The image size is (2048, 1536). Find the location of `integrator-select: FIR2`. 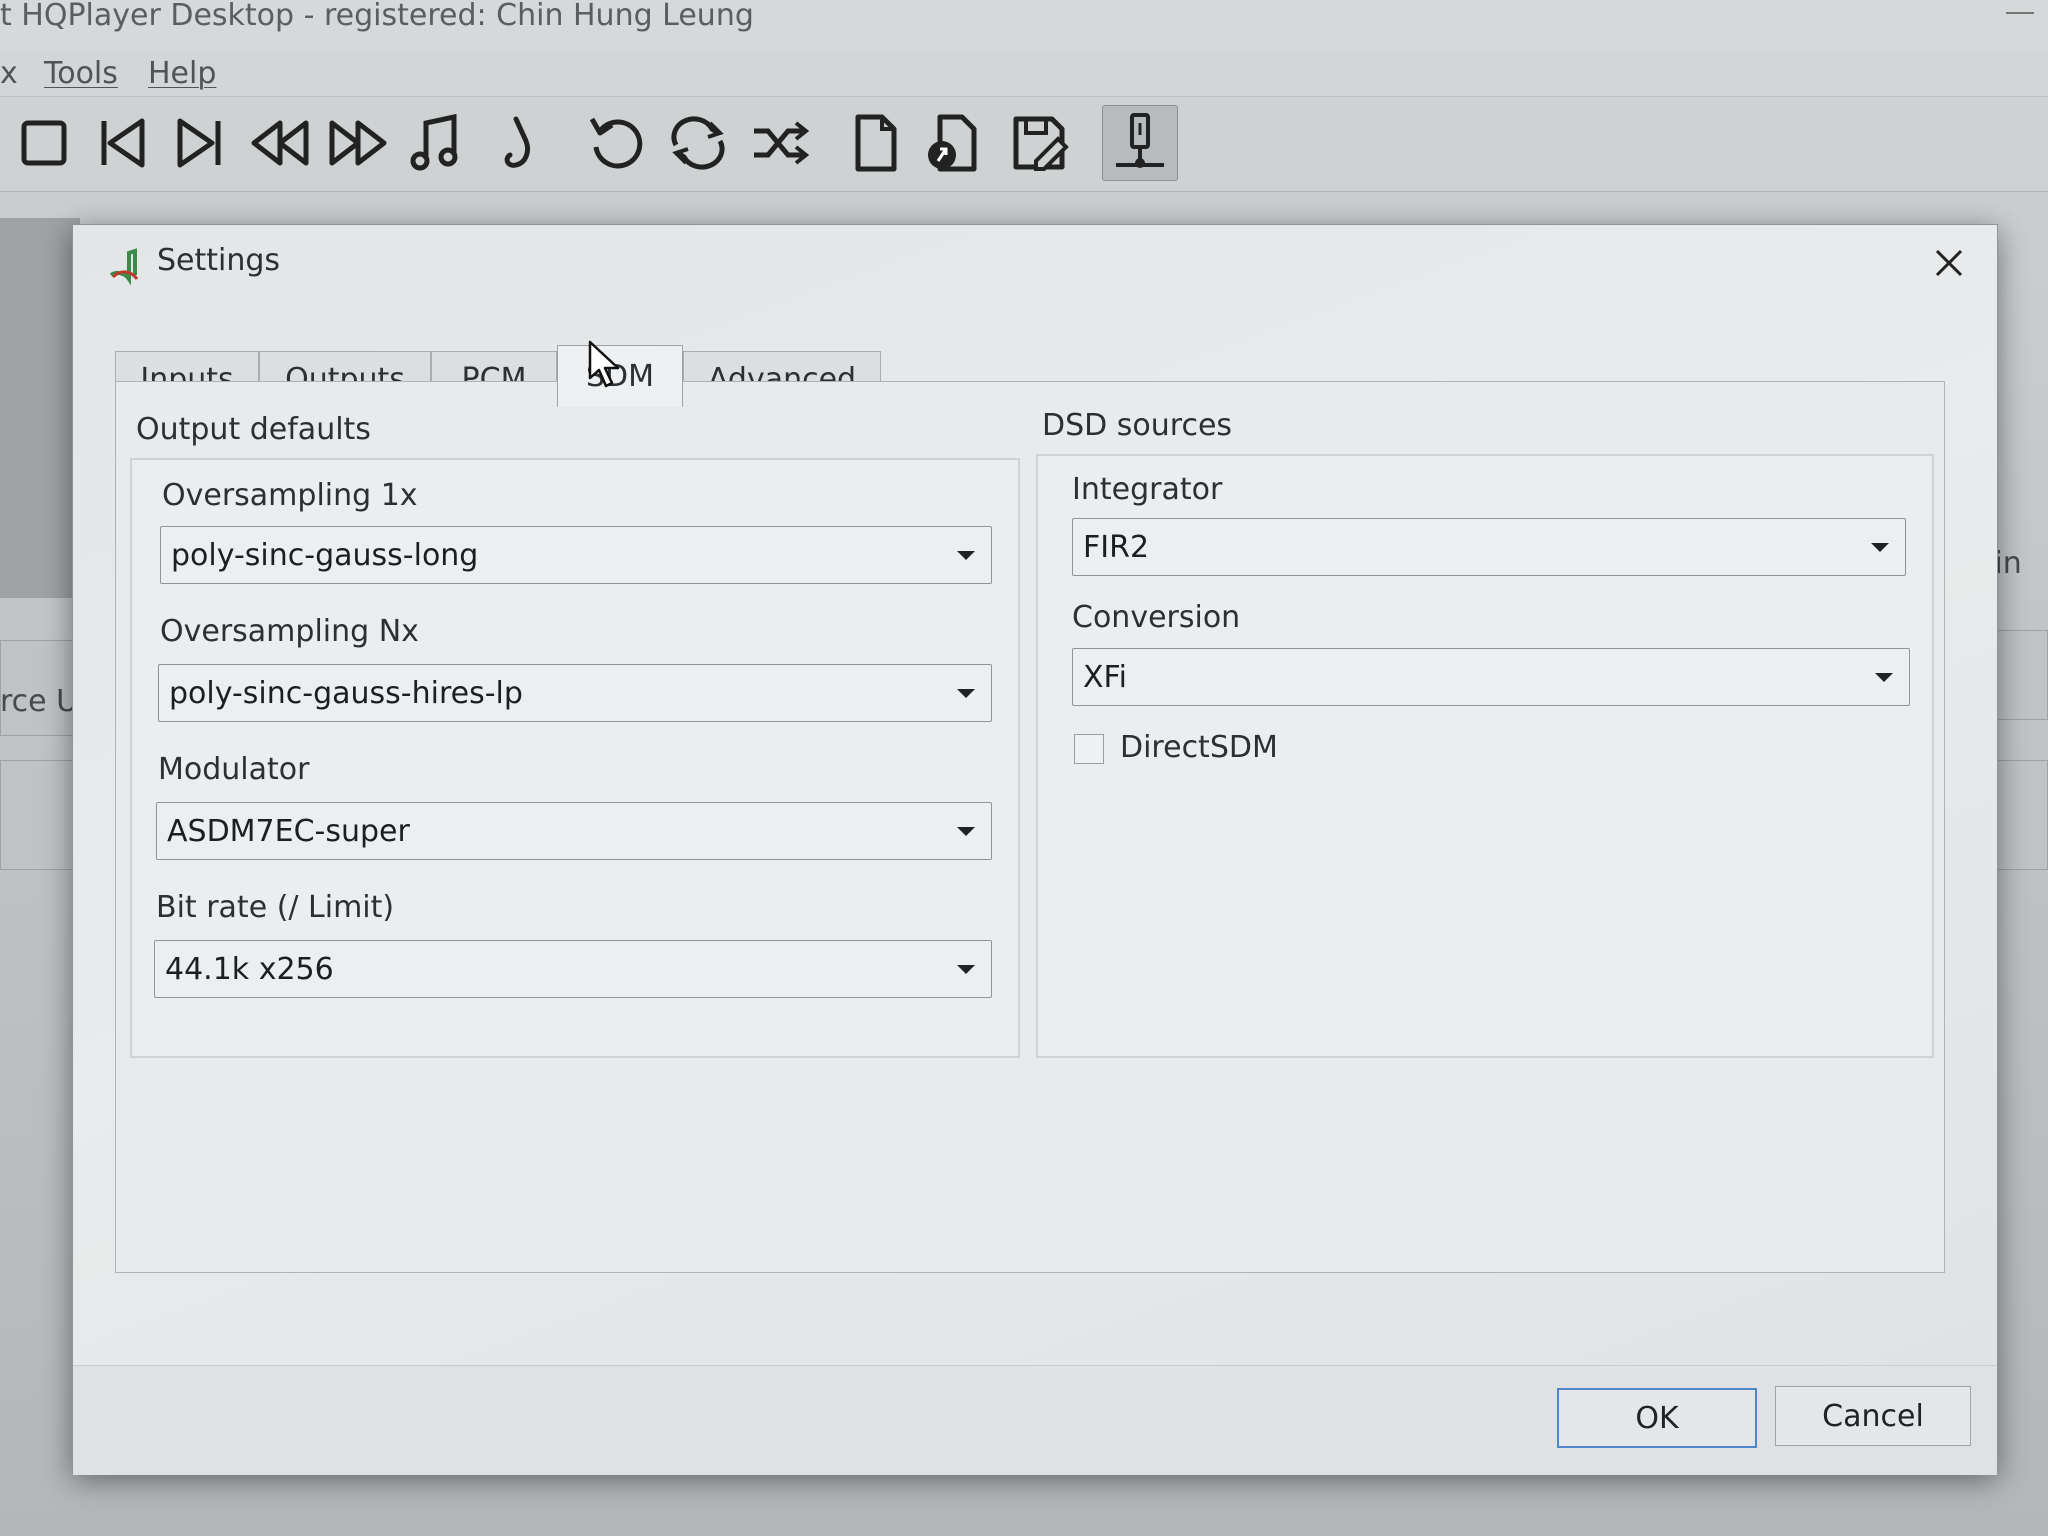

integrator-select: FIR2 is located at coordinates (1489, 547).